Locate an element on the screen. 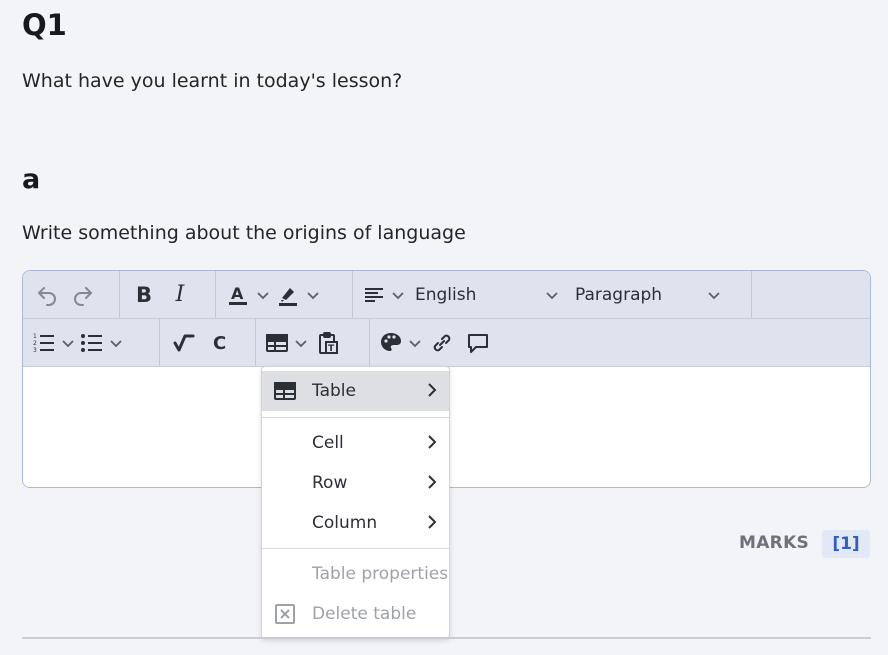  numbered-list-dropdown is located at coordinates (68, 343).